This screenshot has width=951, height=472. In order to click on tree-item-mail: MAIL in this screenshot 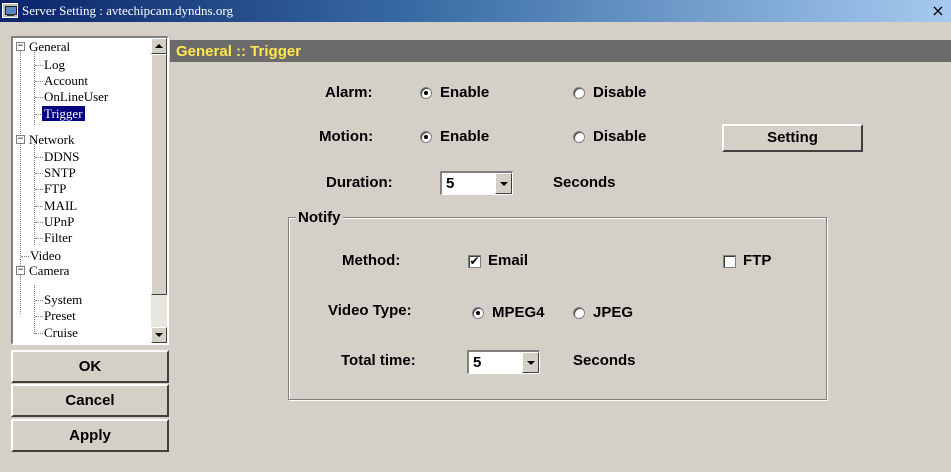, I will do `click(60, 205)`.